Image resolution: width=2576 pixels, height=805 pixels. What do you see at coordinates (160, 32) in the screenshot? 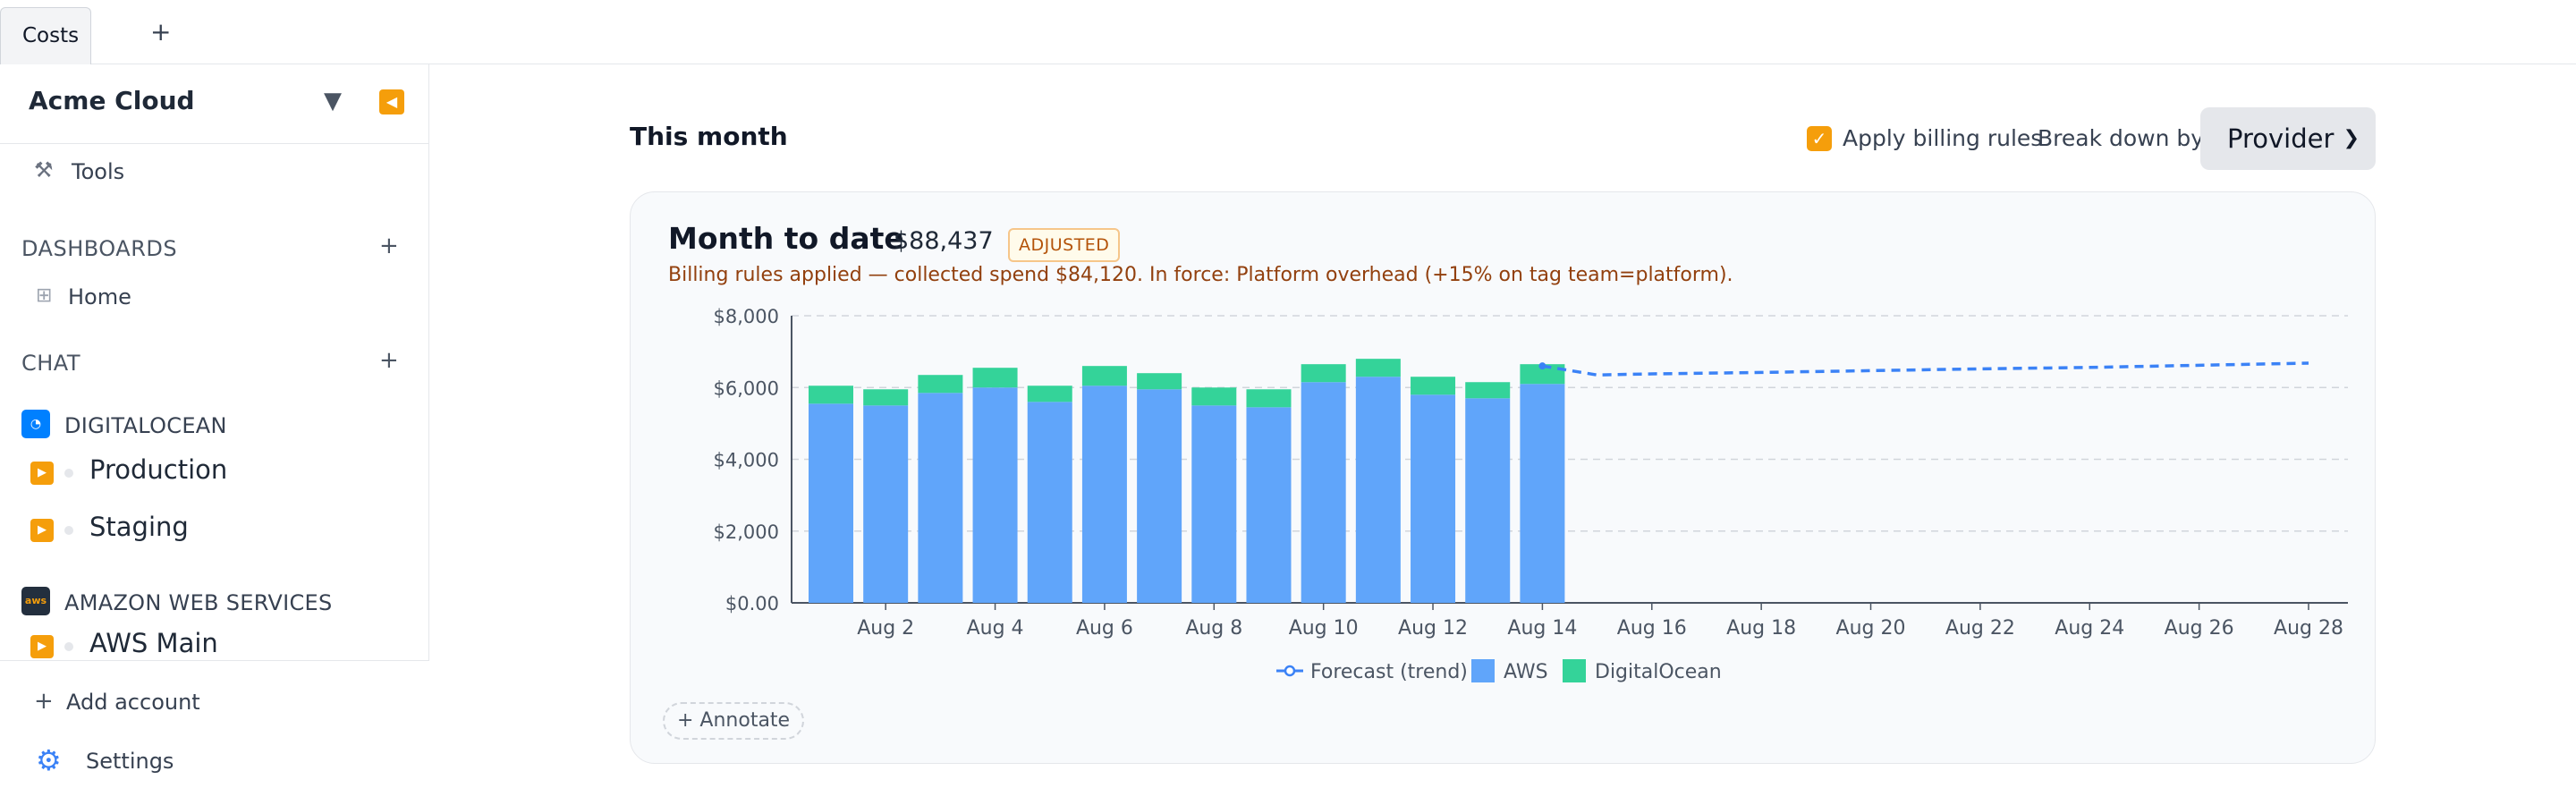
I see `new-tab-button: +` at bounding box center [160, 32].